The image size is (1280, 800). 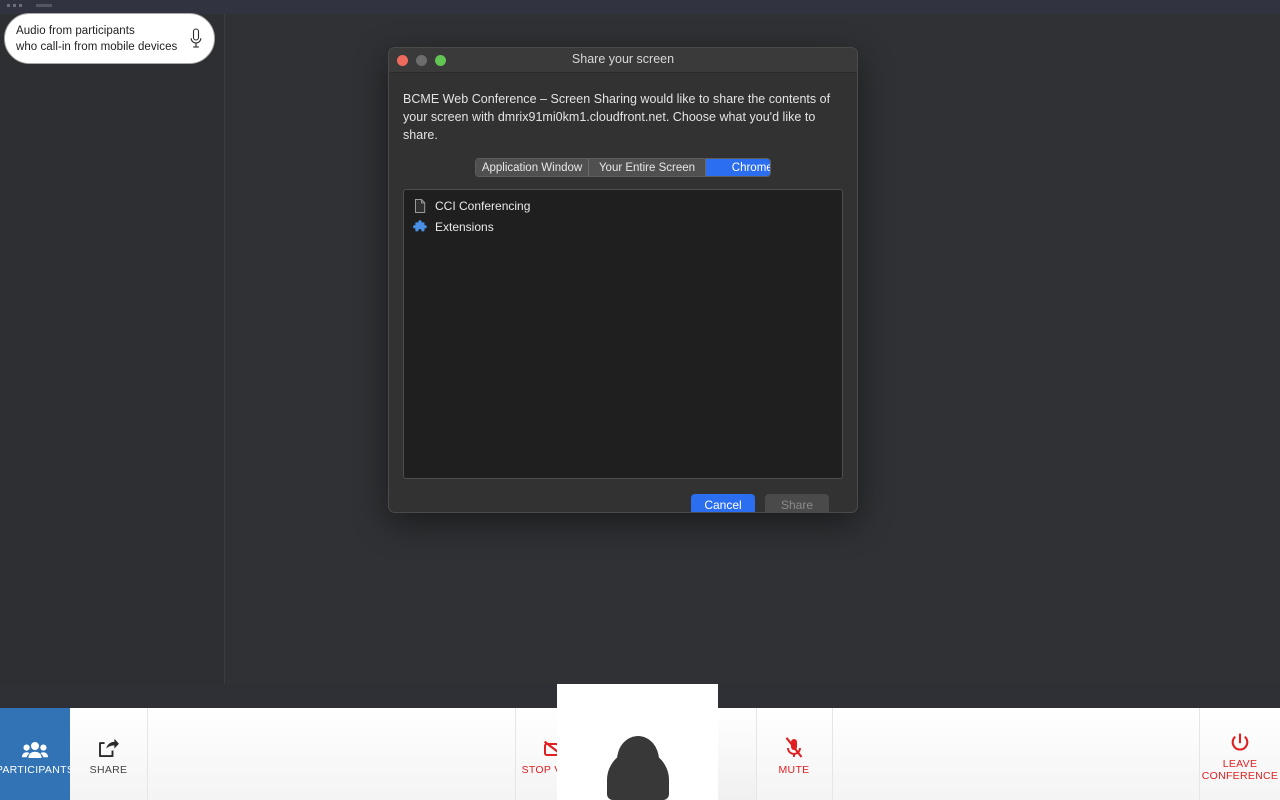 I want to click on participants-icon, so click(x=35, y=746).